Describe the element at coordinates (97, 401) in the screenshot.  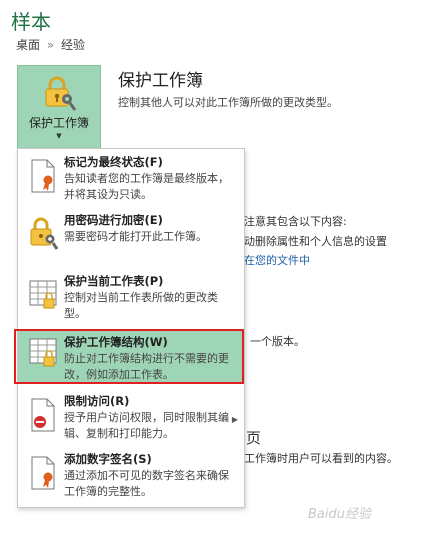
I see `menu-item-label: 限制访问(R)` at that location.